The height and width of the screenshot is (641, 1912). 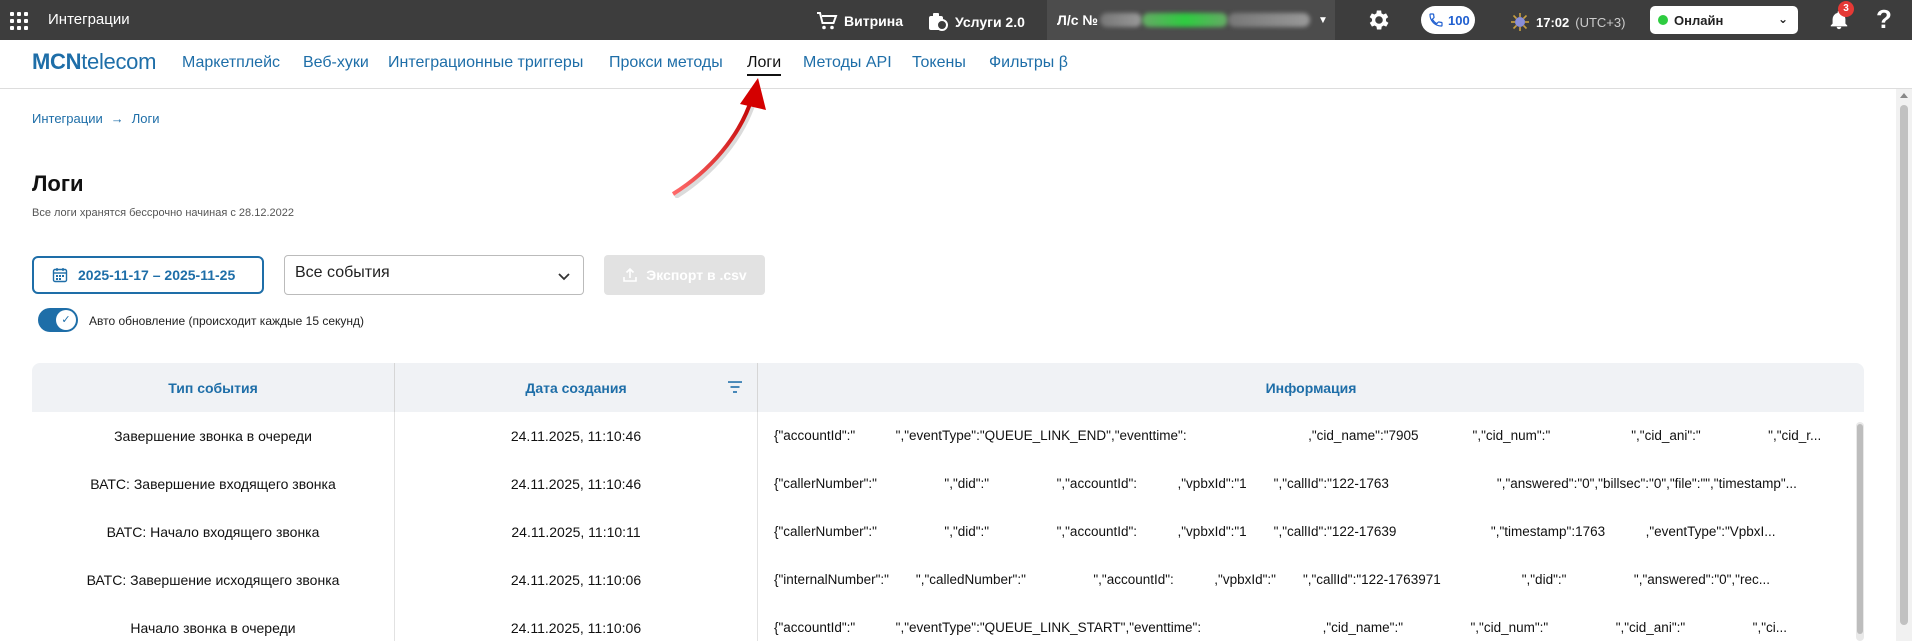 I want to click on status-select: Онлайн ⌄, so click(x=1724, y=20).